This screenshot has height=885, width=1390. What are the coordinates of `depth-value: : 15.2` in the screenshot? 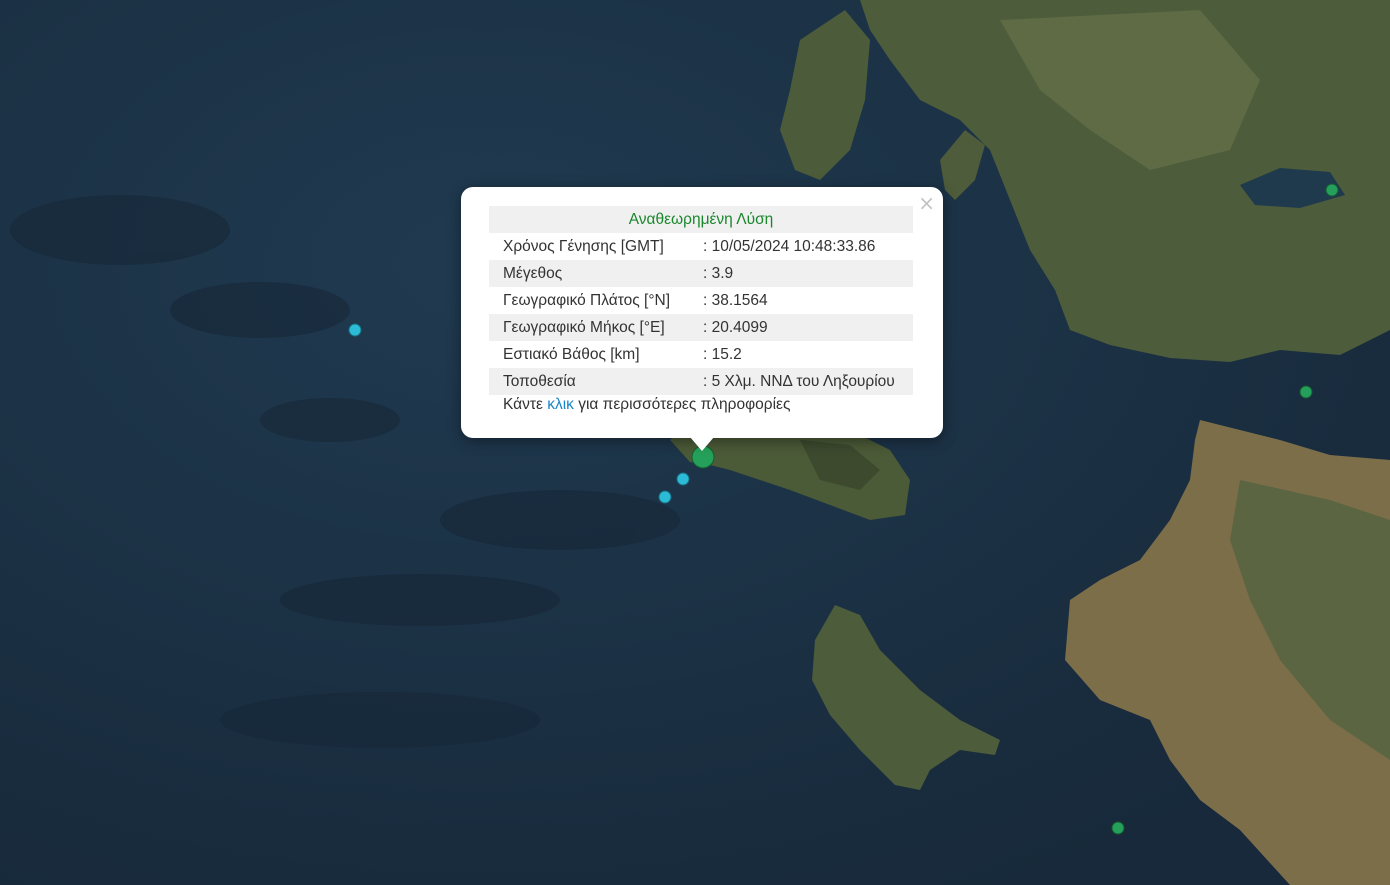 It's located at (722, 354).